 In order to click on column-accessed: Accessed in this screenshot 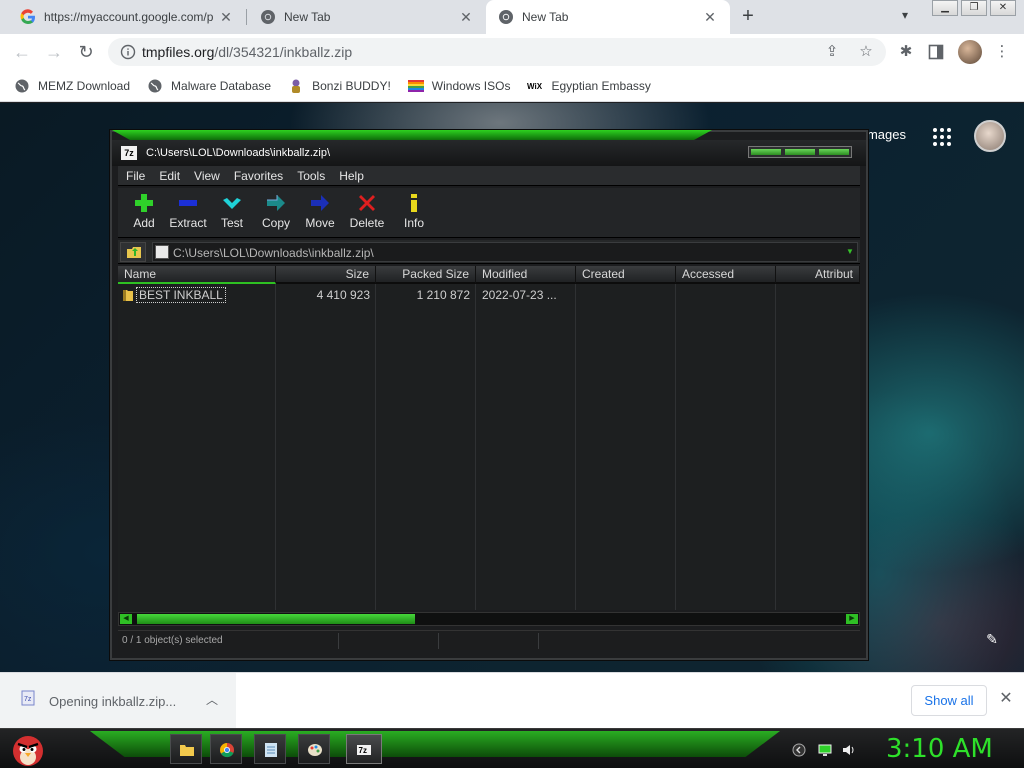, I will do `click(726, 275)`.